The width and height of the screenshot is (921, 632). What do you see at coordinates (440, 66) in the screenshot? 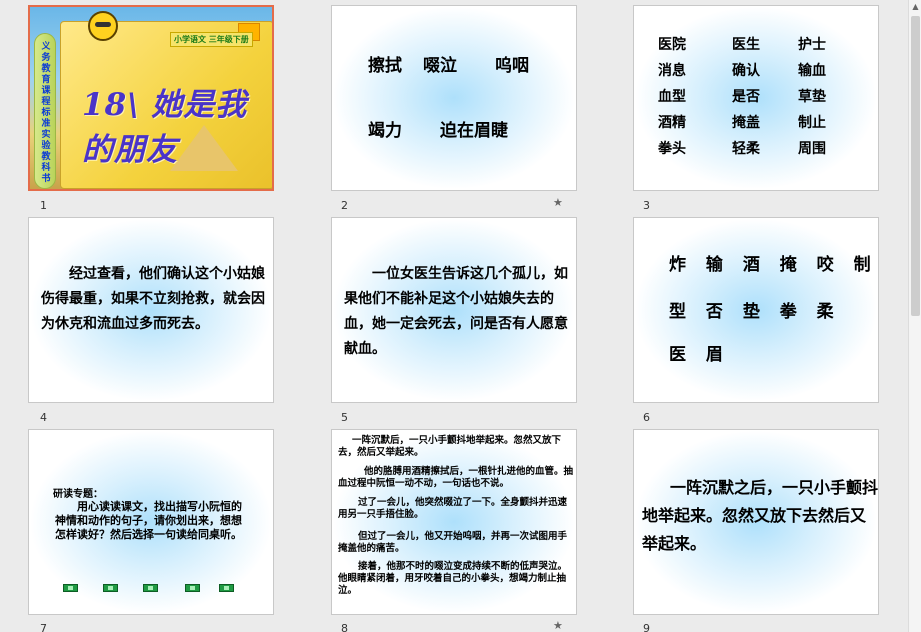
I see `vocab-word: 啜泣` at bounding box center [440, 66].